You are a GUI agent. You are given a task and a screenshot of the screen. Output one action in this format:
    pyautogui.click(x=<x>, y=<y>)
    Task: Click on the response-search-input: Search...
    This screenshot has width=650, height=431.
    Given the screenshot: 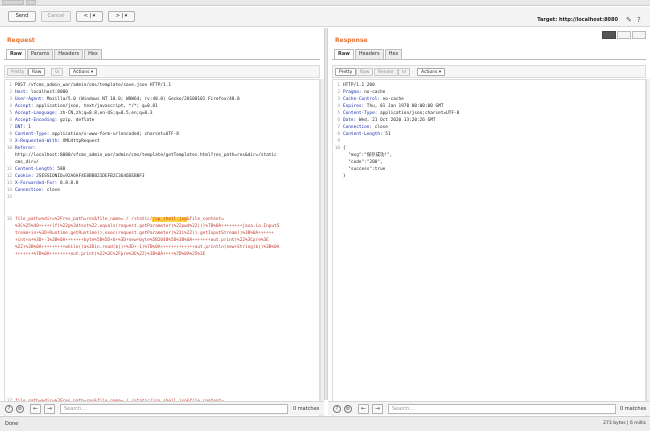 What is the action you would take?
    pyautogui.click(x=502, y=409)
    